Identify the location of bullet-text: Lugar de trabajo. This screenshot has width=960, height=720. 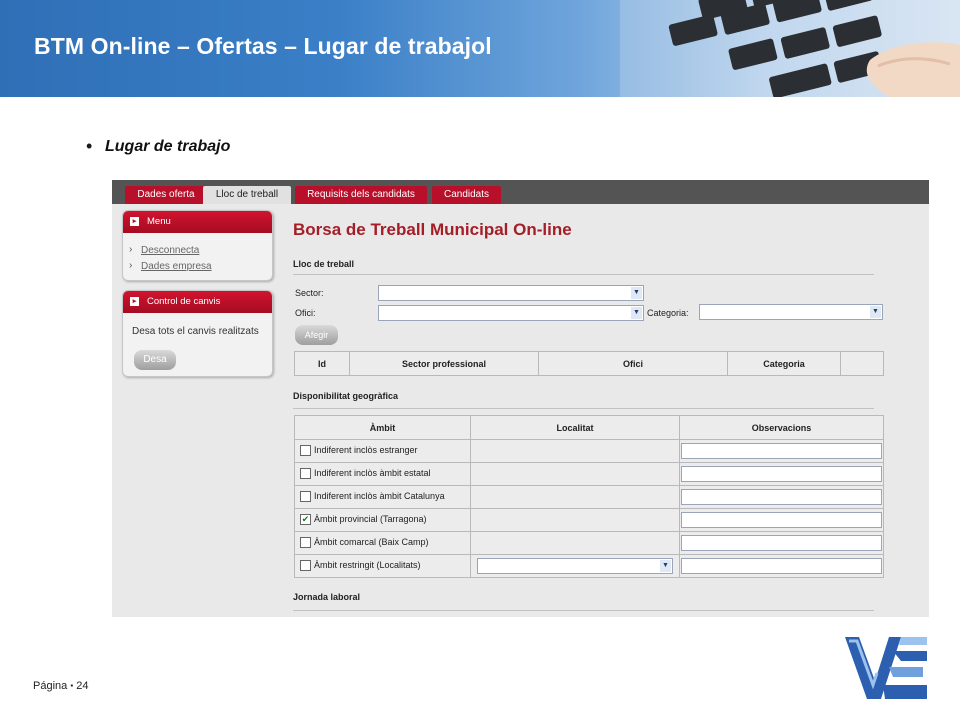
(168, 146).